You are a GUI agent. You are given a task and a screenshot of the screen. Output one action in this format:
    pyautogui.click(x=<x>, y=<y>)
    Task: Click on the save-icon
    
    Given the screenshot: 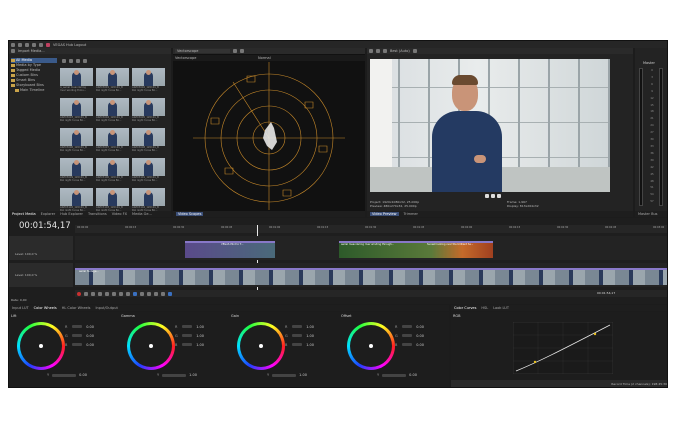 What is the action you would take?
    pyautogui.click(x=27, y=44)
    